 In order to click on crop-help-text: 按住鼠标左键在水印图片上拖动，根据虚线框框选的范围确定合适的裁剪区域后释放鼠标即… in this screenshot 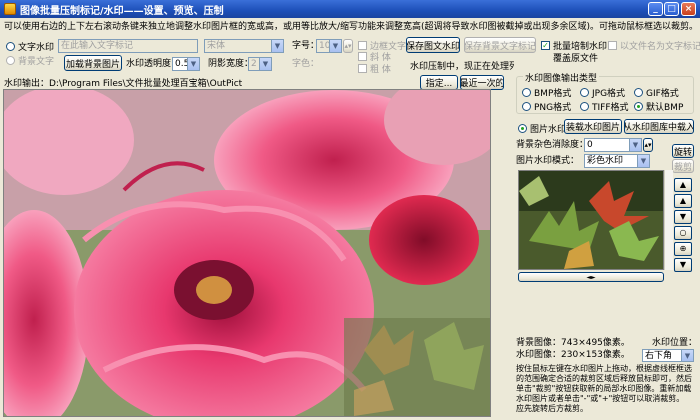, I will do `click(604, 388)`.